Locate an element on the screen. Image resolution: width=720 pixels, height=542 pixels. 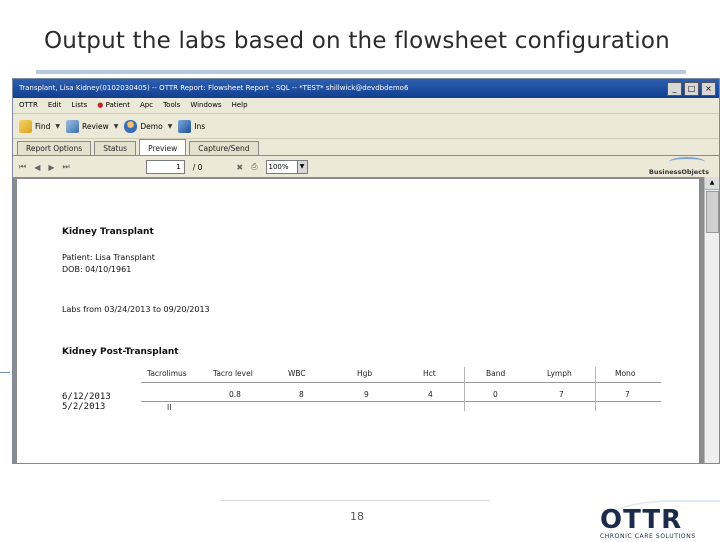
close-button: × is located at coordinates (708, 89).